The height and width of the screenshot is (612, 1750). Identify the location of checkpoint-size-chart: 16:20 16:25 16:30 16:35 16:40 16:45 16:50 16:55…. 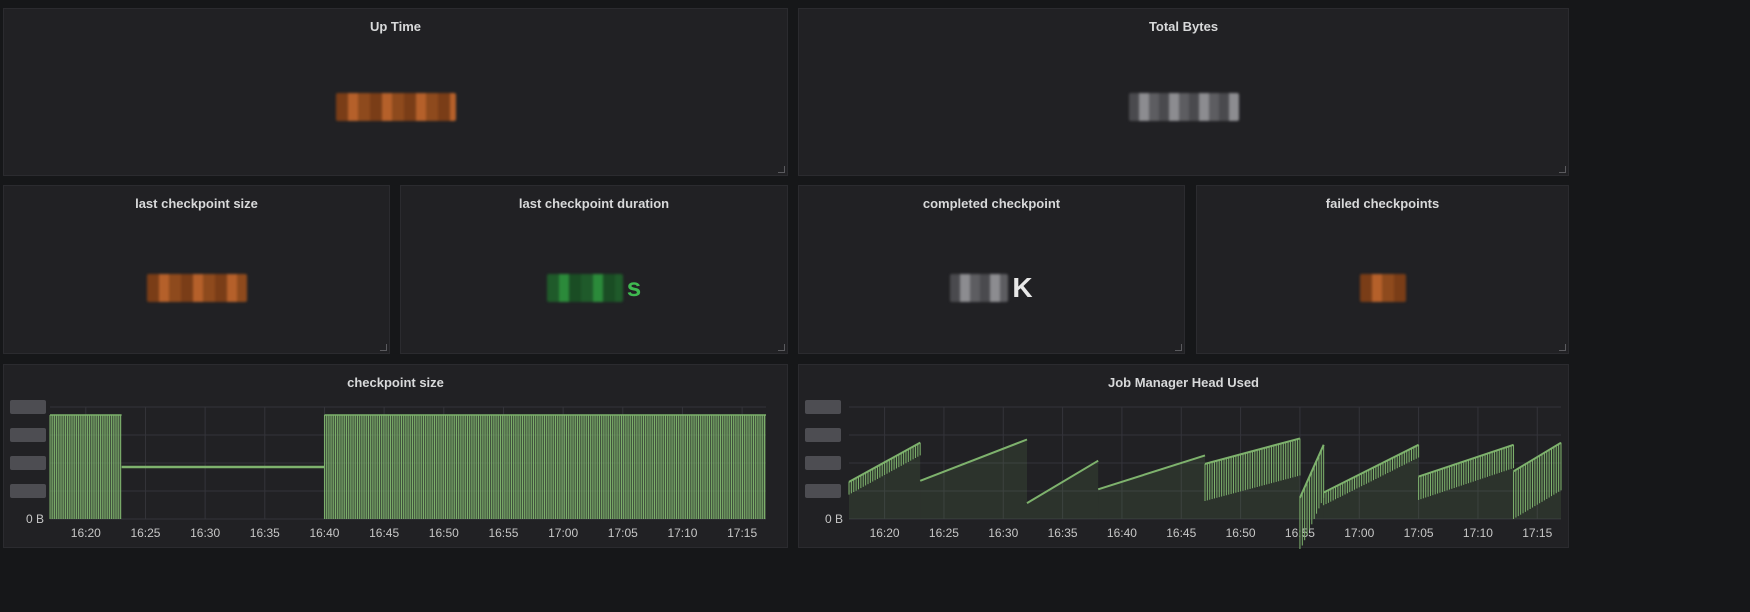
(396, 457).